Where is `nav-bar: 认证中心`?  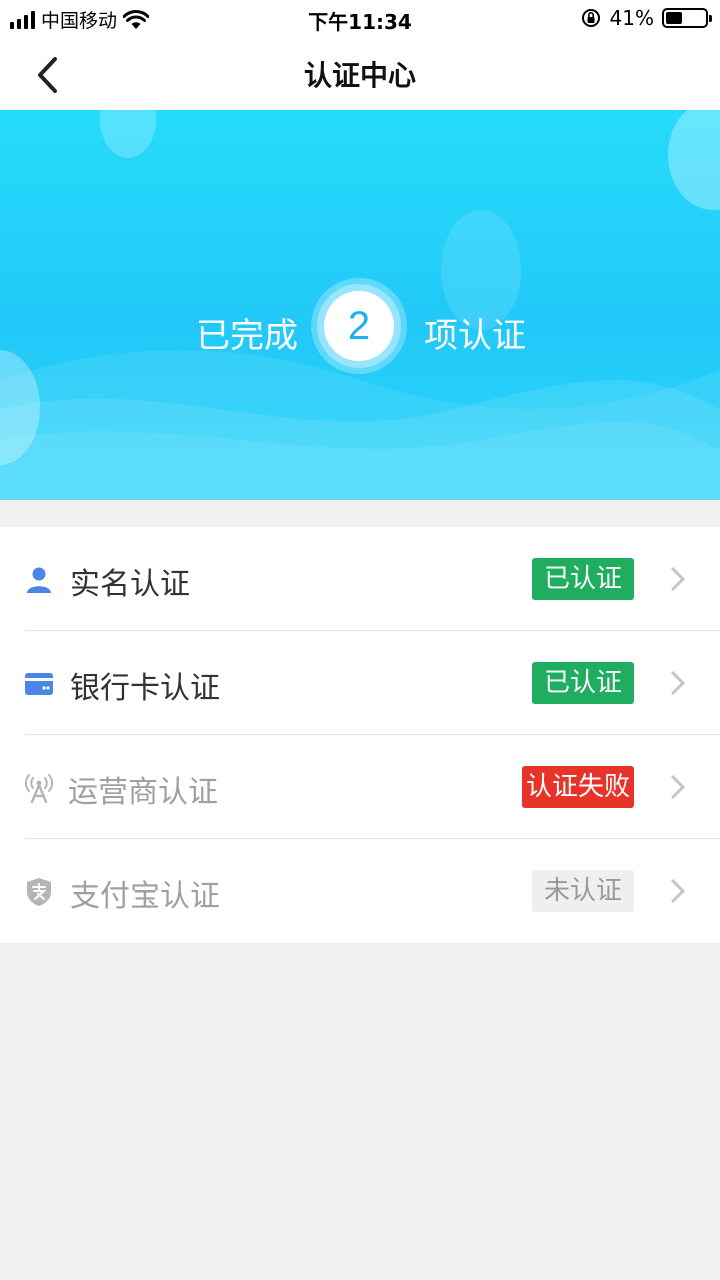
nav-bar: 认证中心 is located at coordinates (360, 75).